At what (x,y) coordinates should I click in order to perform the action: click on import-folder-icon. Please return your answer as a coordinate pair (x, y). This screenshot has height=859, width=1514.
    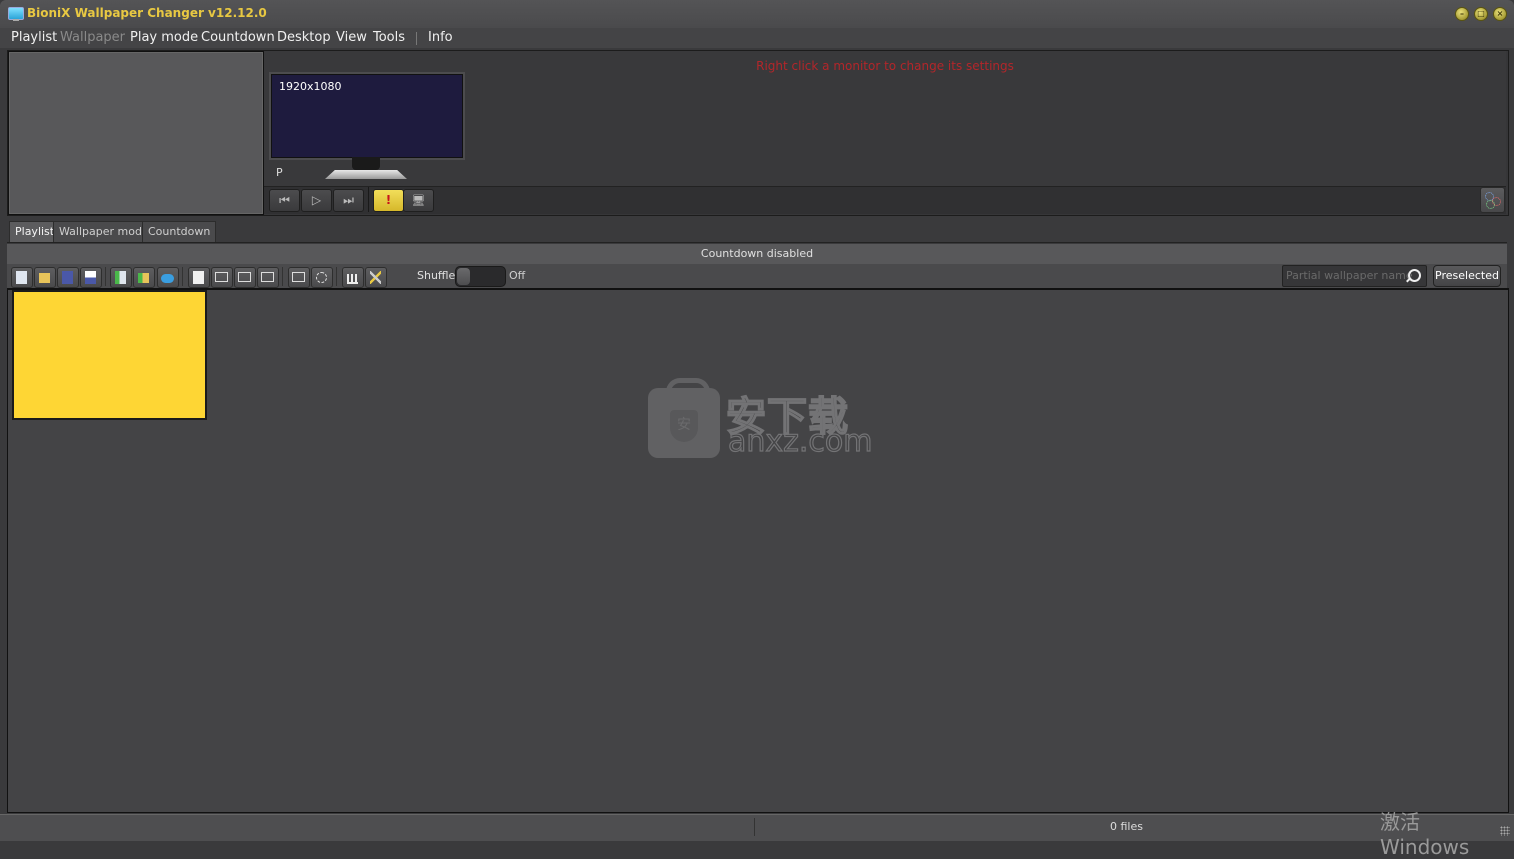
    Looking at the image, I should click on (143, 278).